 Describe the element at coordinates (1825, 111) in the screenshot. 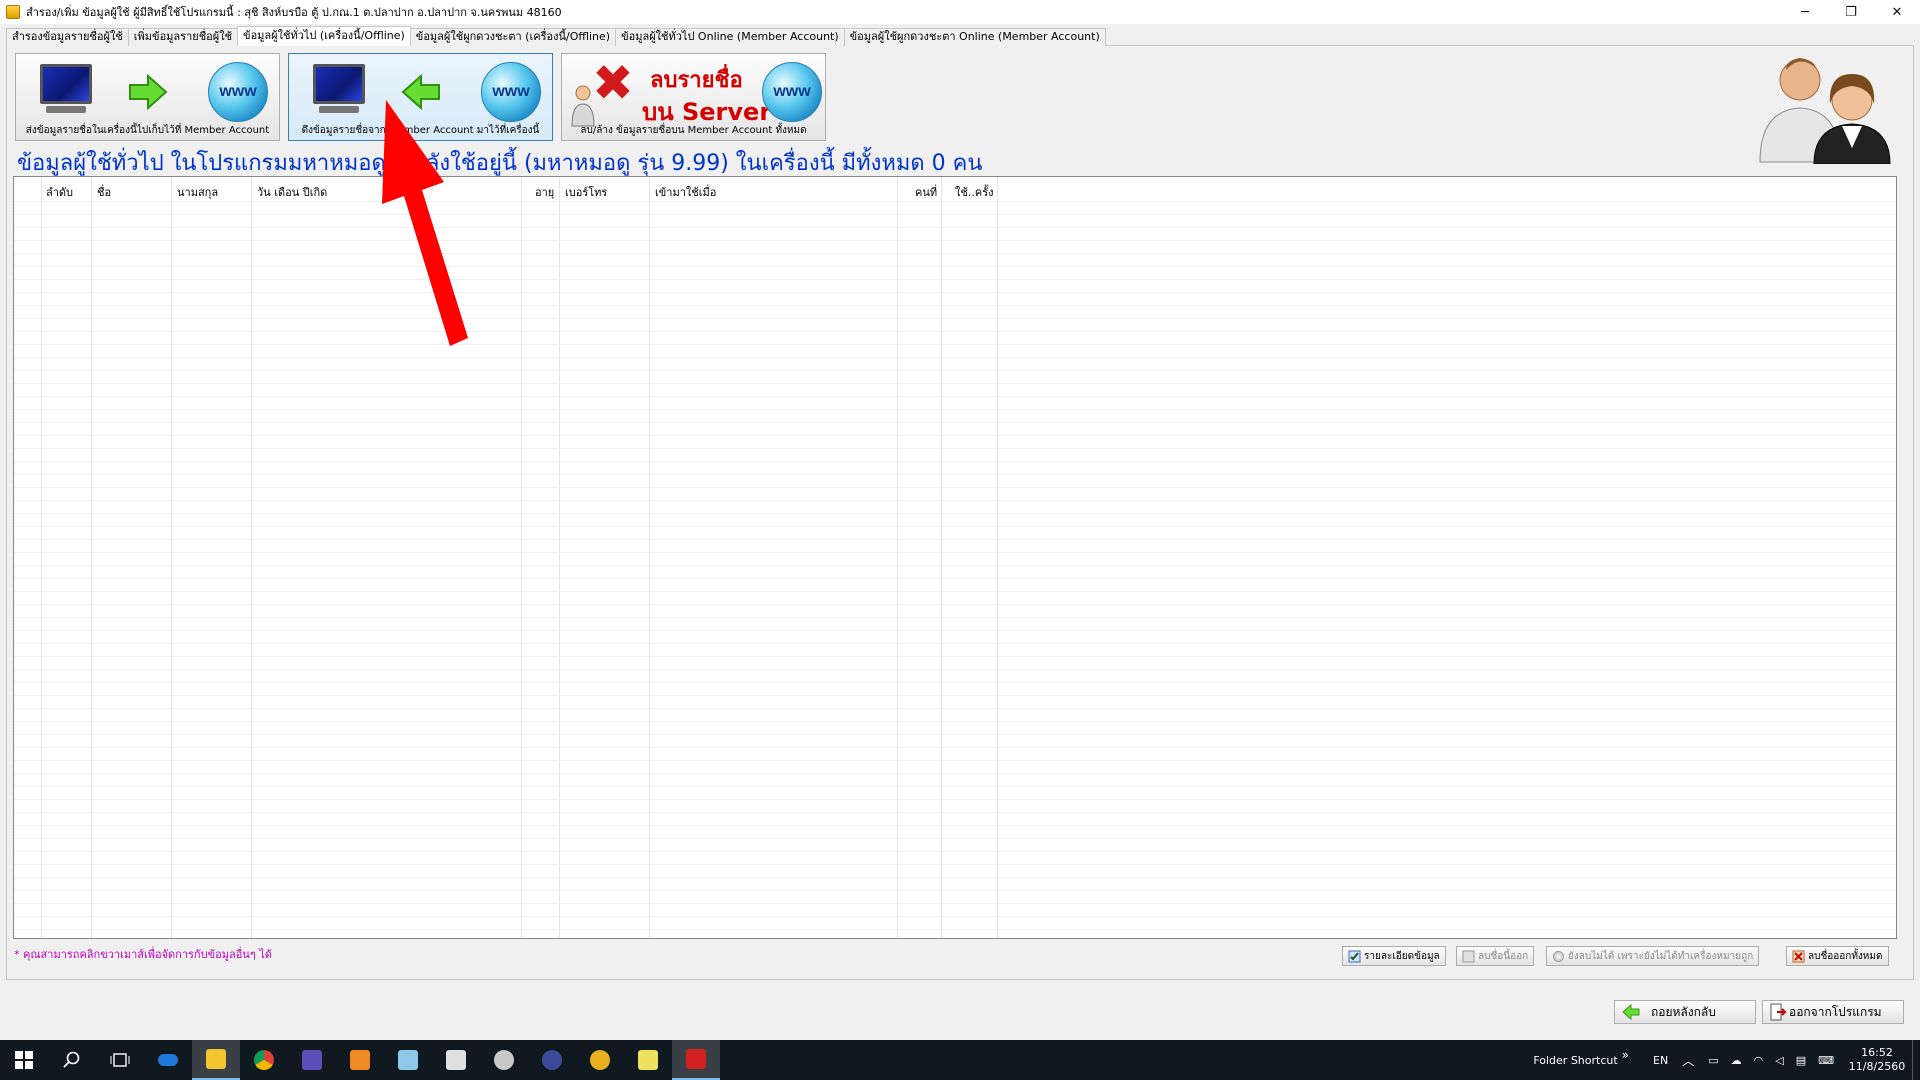

I see `users-icon` at that location.